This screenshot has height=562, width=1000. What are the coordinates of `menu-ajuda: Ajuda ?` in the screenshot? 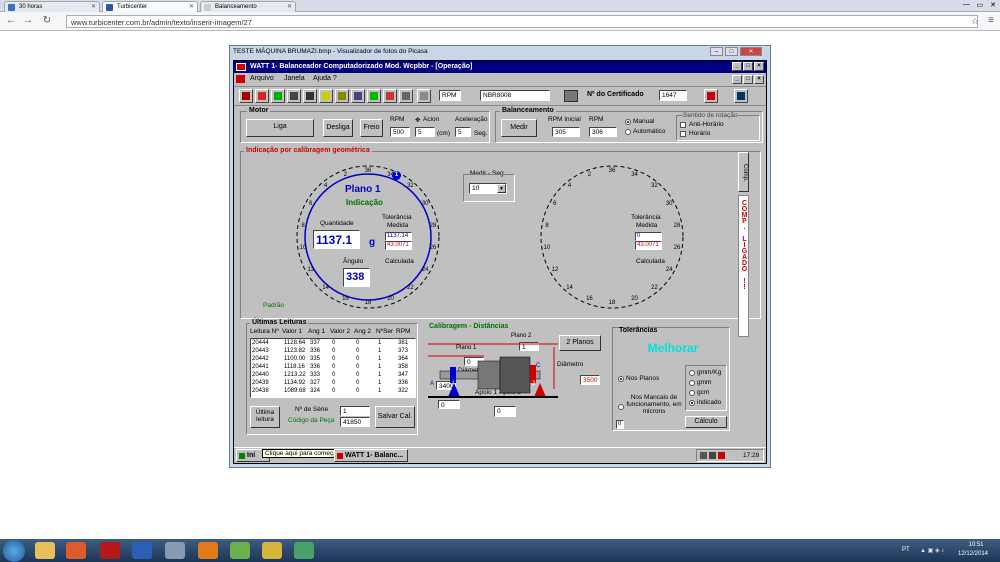 It's located at (325, 78).